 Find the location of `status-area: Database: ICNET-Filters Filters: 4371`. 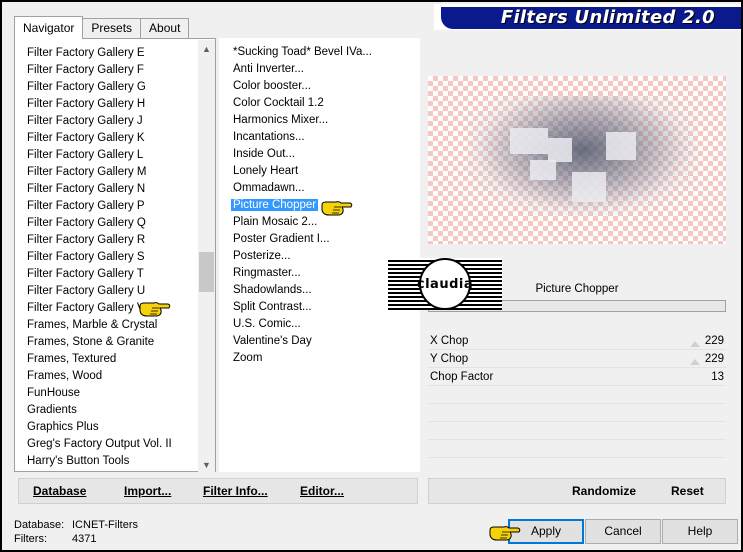

status-area: Database: ICNET-Filters Filters: 4371 is located at coordinates (76, 532).